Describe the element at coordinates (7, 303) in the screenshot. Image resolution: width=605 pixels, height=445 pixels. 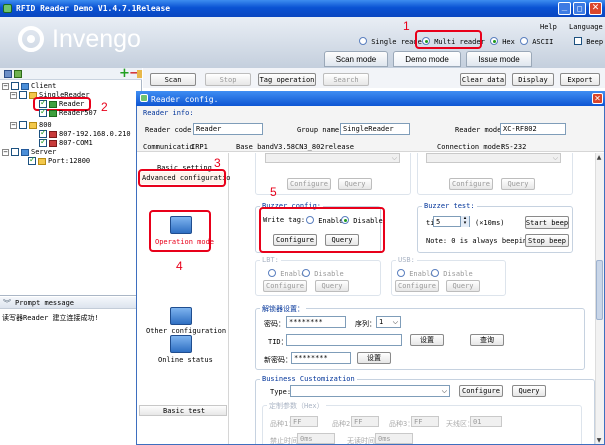
I see `collapse-chevron-icon: ︾` at that location.